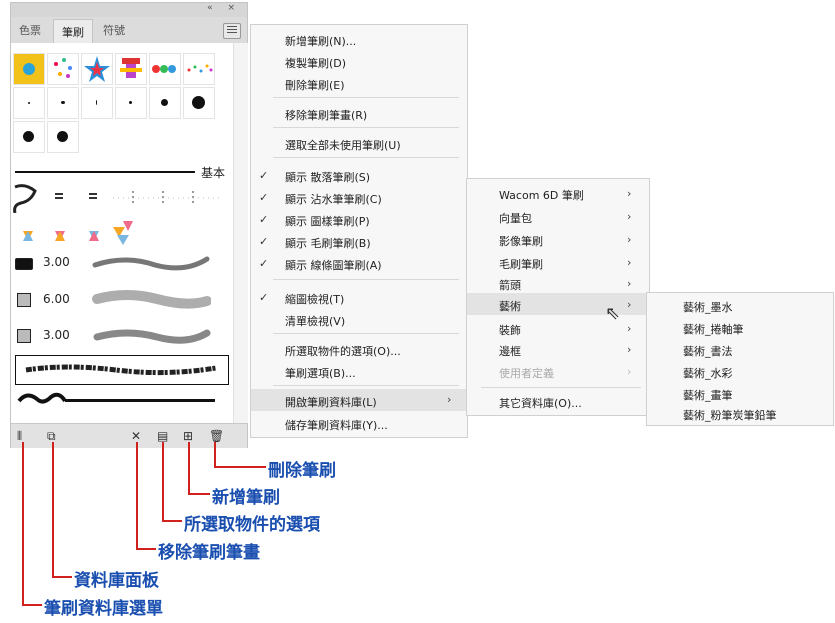 The height and width of the screenshot is (623, 835). Describe the element at coordinates (708, 395) in the screenshot. I see `art-item-paintbrush: 藝術_畫筆` at that location.